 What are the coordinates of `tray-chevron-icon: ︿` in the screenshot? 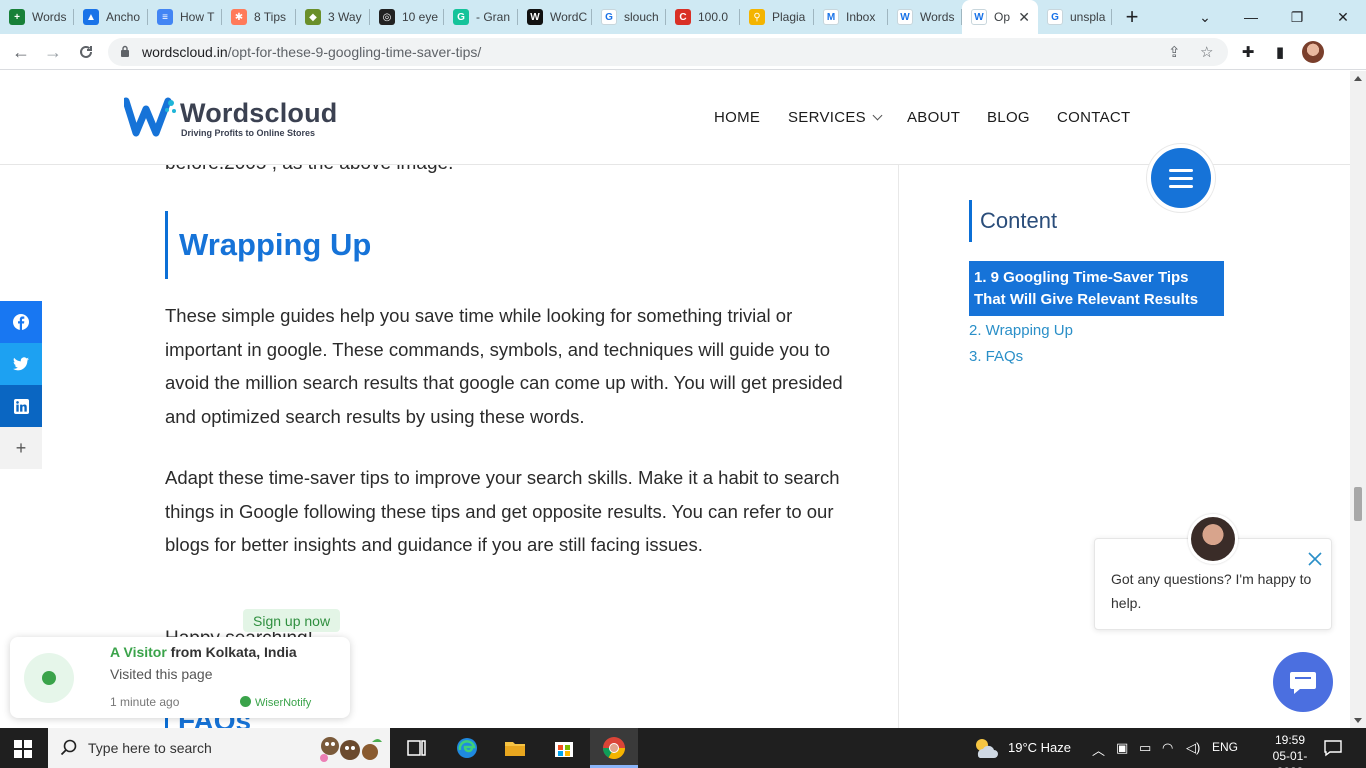 It's located at (1098, 749).